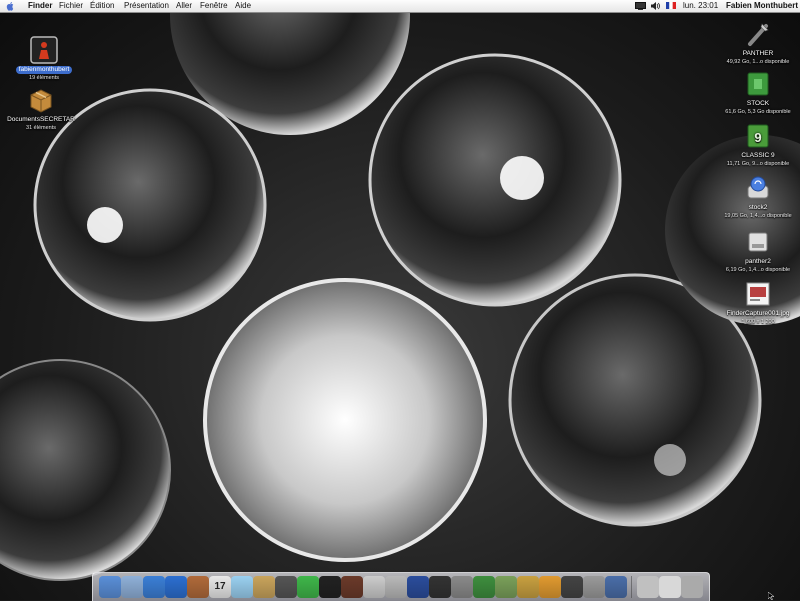 This screenshot has height=601, width=800. Describe the element at coordinates (594, 587) in the screenshot. I see `system-prefs-dock-icon` at that location.